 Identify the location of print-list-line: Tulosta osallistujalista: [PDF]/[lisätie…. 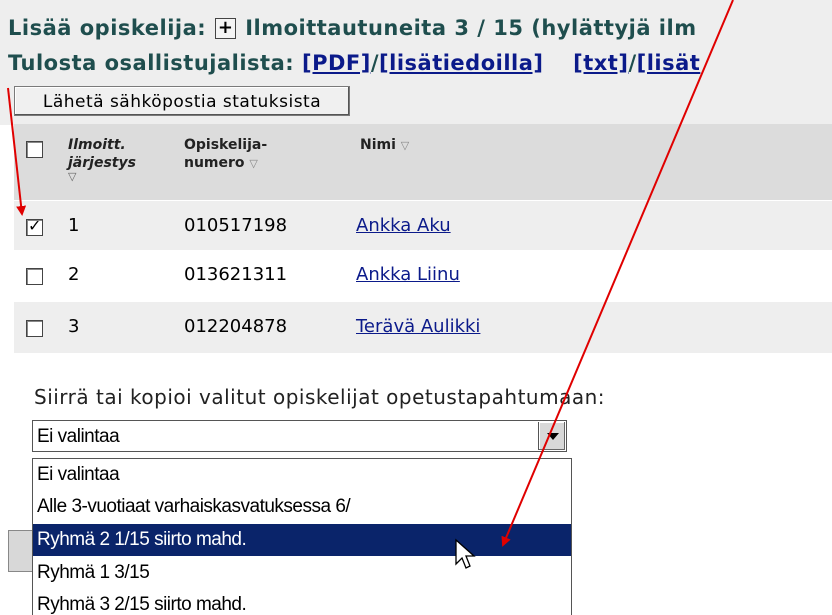
(354, 63).